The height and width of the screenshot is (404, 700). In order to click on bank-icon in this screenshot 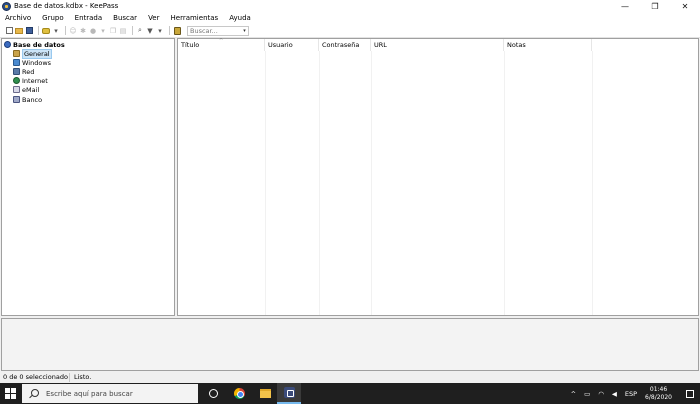, I will do `click(16, 99)`.